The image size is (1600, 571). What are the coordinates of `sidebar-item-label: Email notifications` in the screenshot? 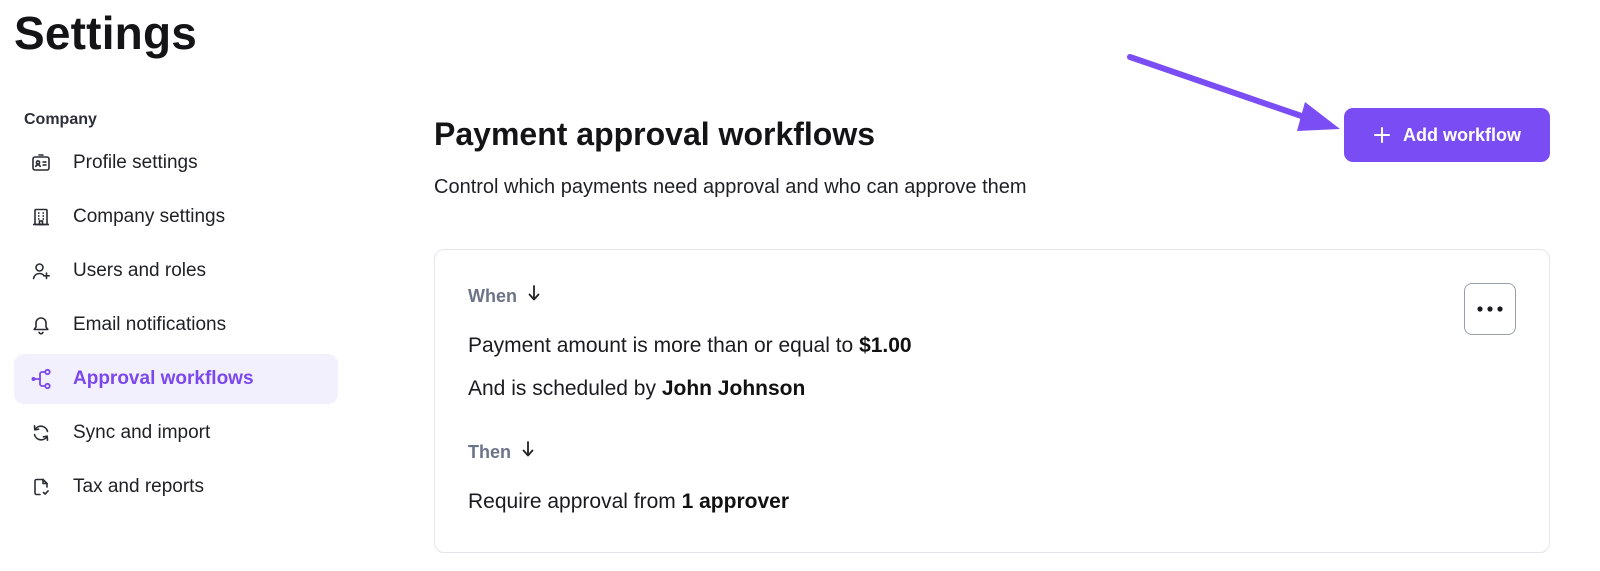 It's located at (150, 324).